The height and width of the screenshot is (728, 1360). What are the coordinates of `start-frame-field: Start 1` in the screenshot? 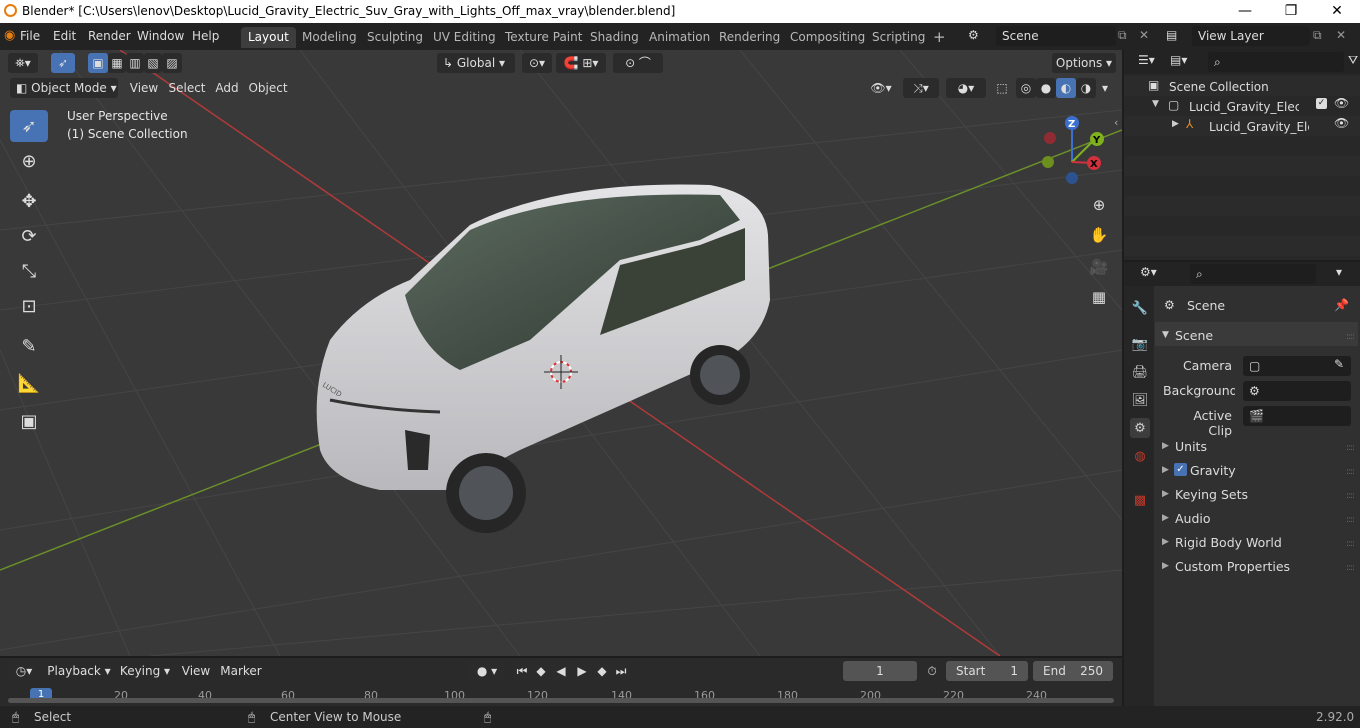 It's located at (987, 671).